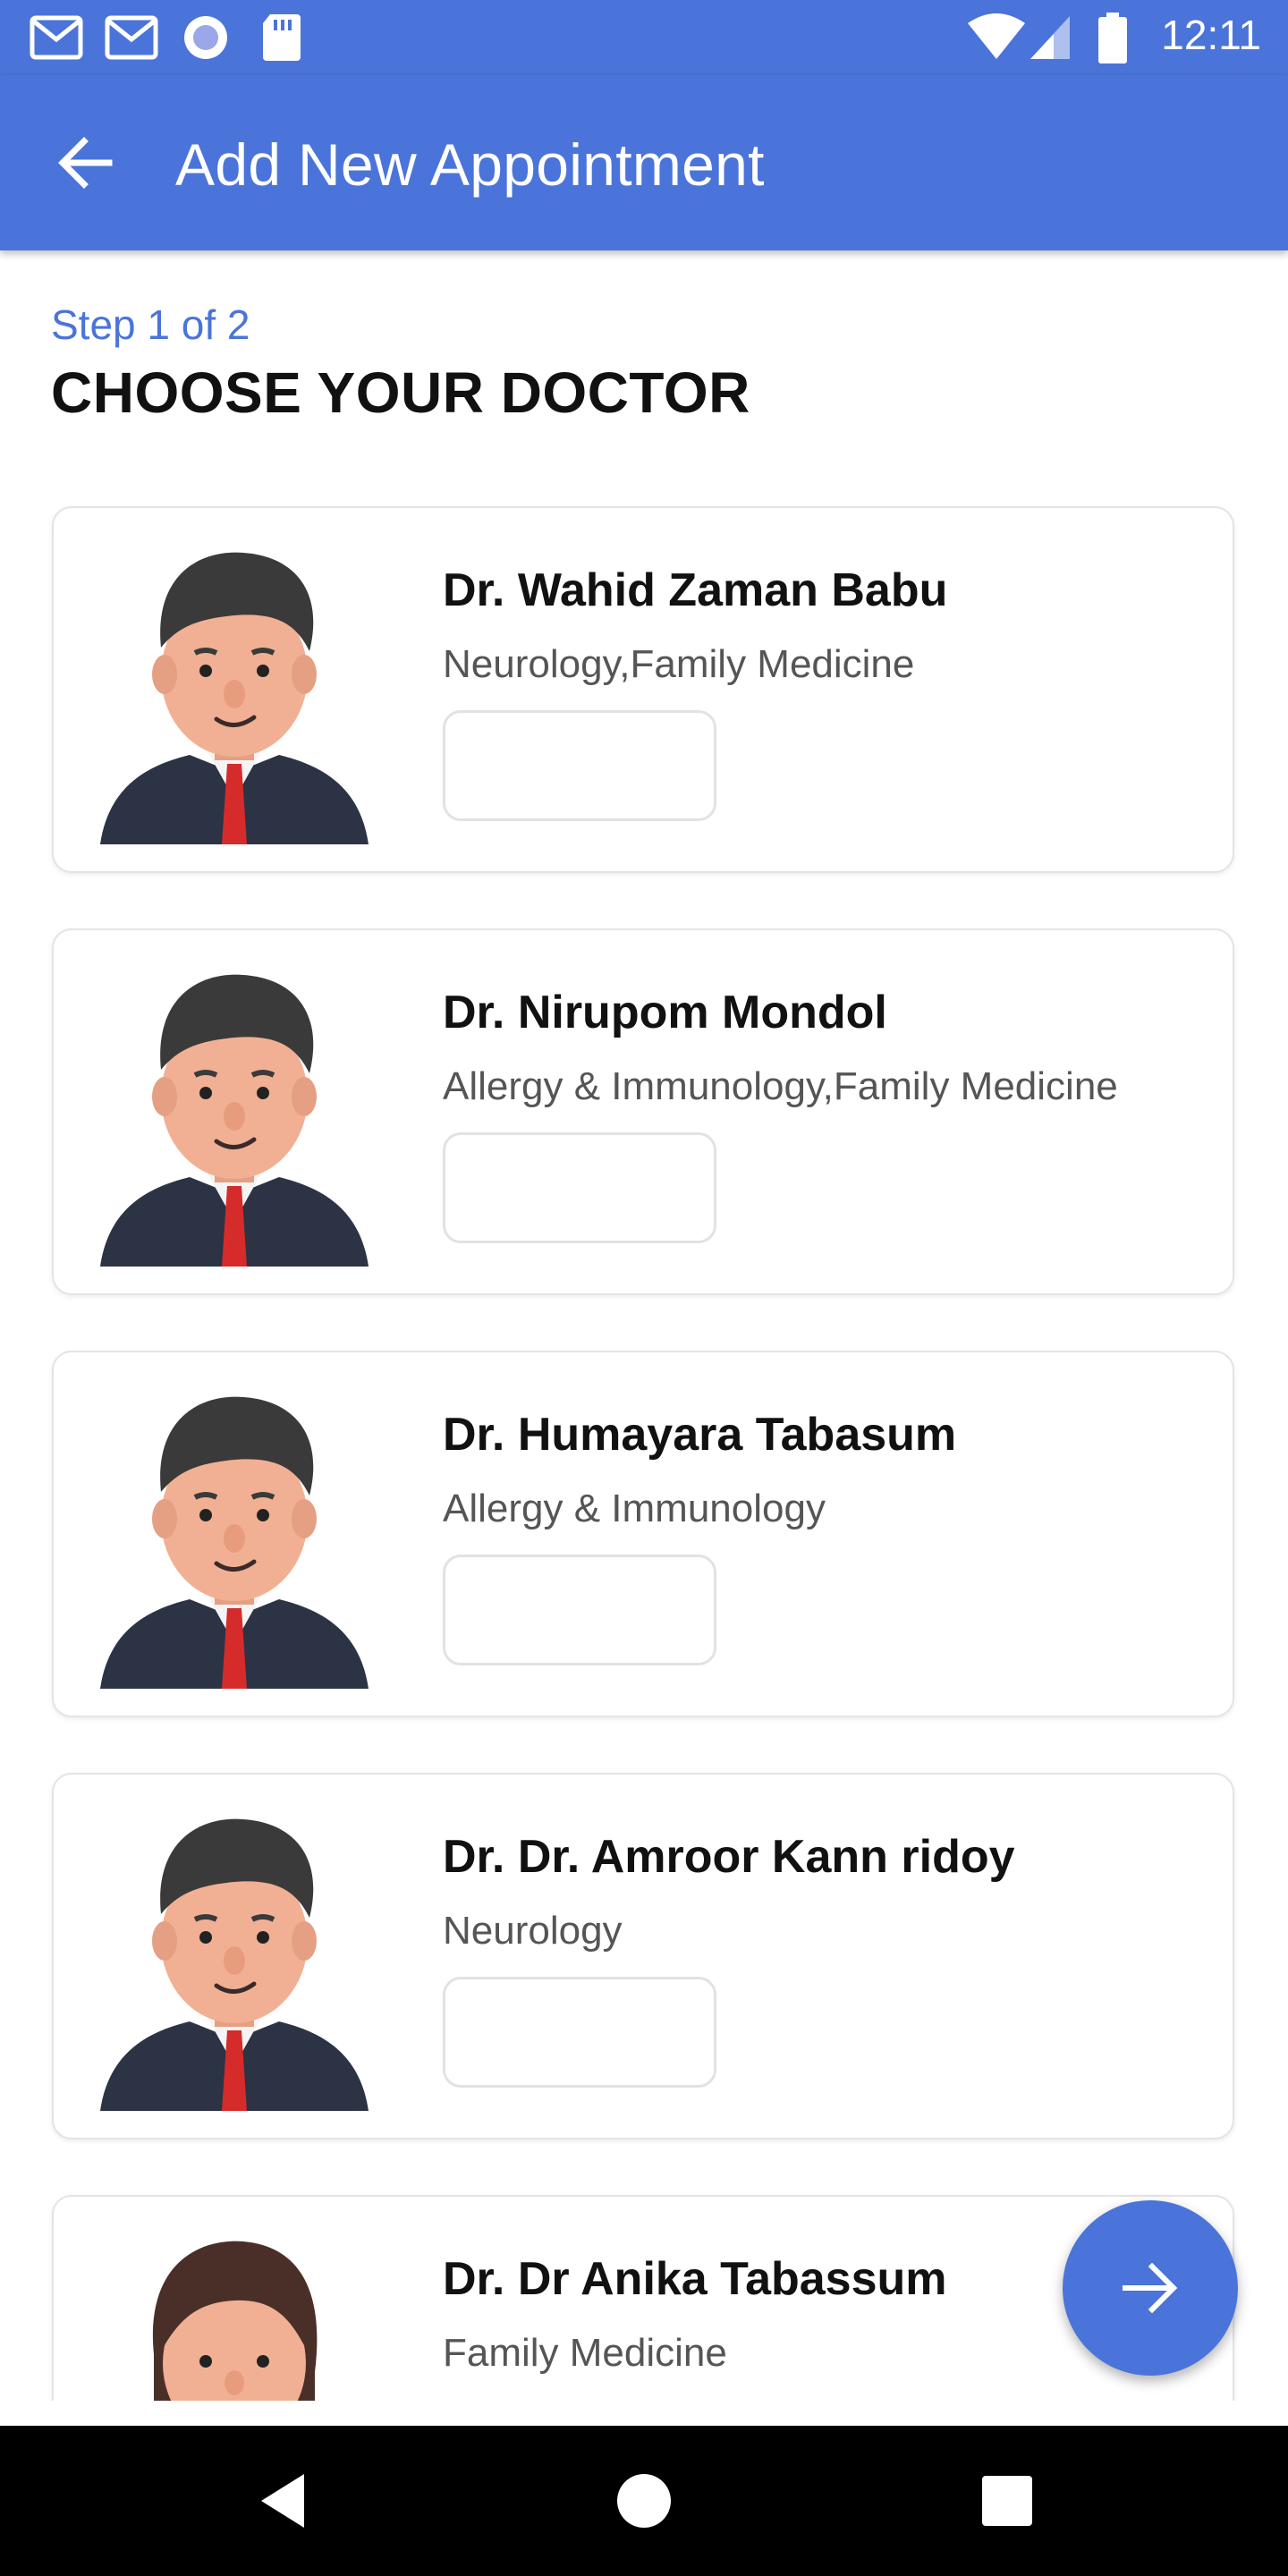 The width and height of the screenshot is (1288, 2576). Describe the element at coordinates (1211, 35) in the screenshot. I see `status-time: 12:11` at that location.